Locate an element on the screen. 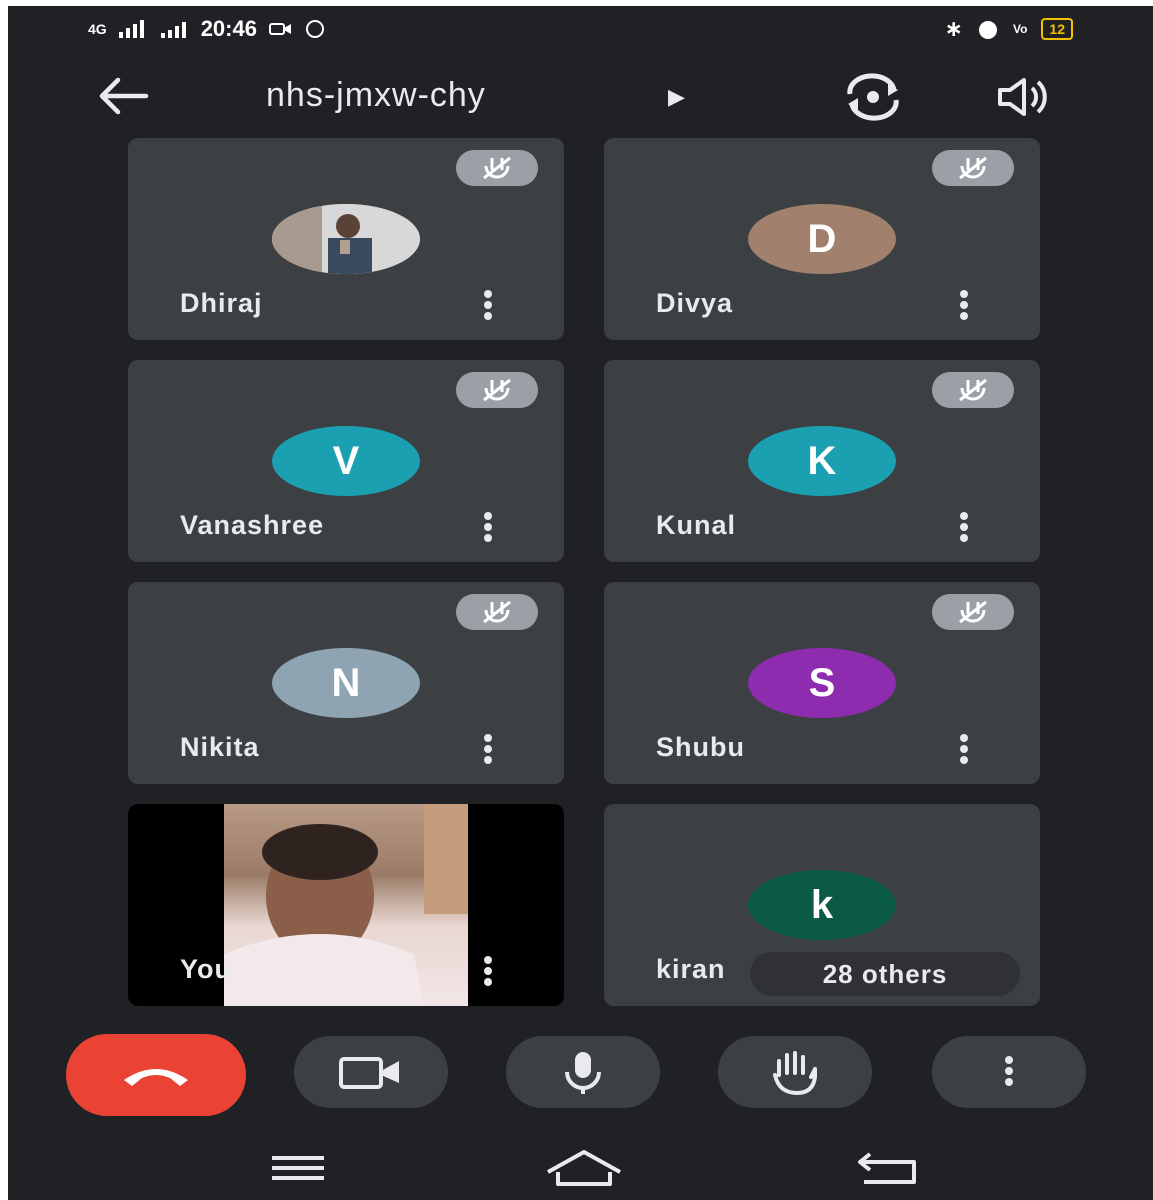 The width and height of the screenshot is (1153, 1200). microphone-icon is located at coordinates (583, 1073).